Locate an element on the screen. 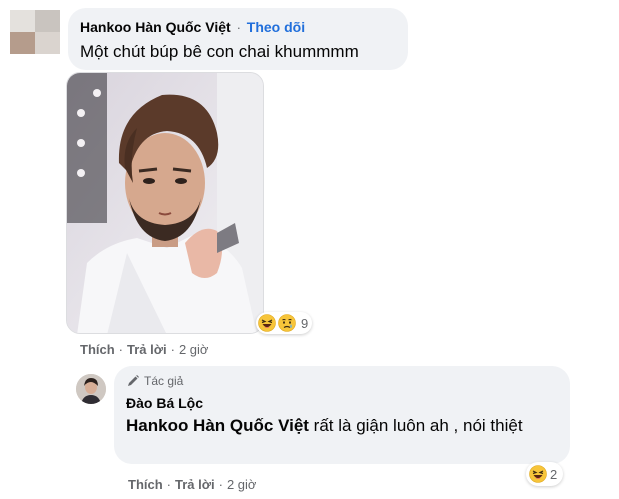 The height and width of the screenshot is (499, 619). reply-reactions: 2 is located at coordinates (545, 474).